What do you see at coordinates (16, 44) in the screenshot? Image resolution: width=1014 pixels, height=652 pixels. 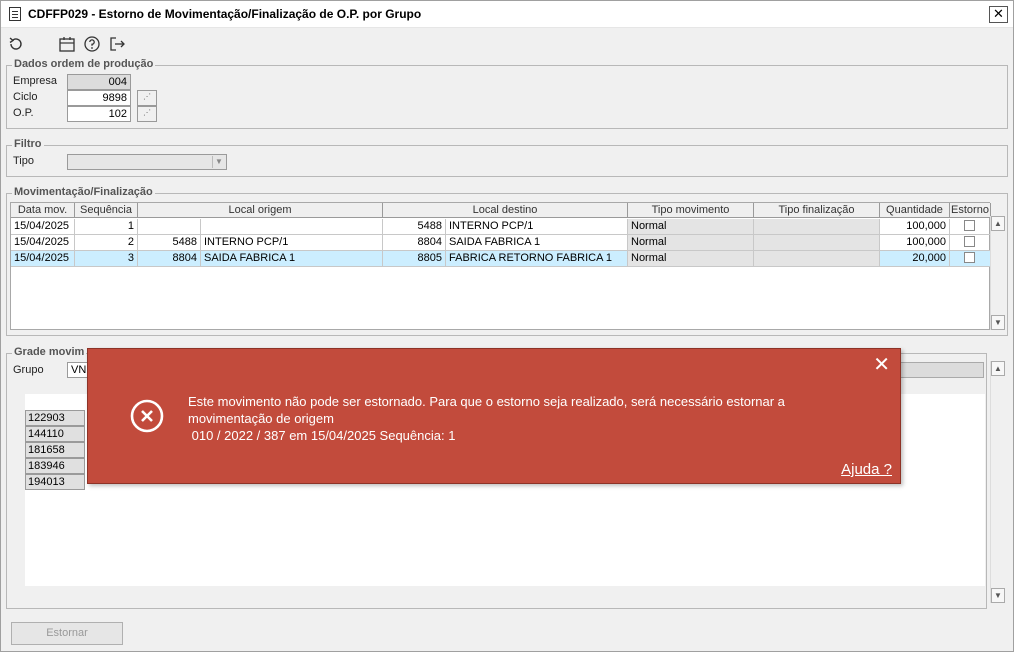 I see `refresh-icon` at bounding box center [16, 44].